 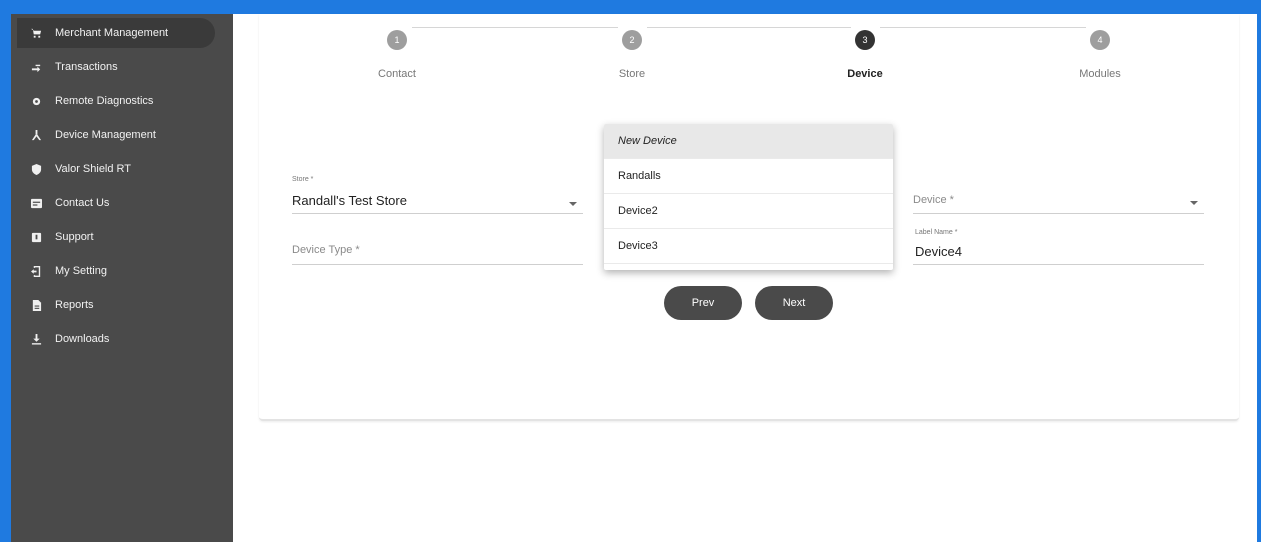 I want to click on settings-door-icon, so click(x=36, y=271).